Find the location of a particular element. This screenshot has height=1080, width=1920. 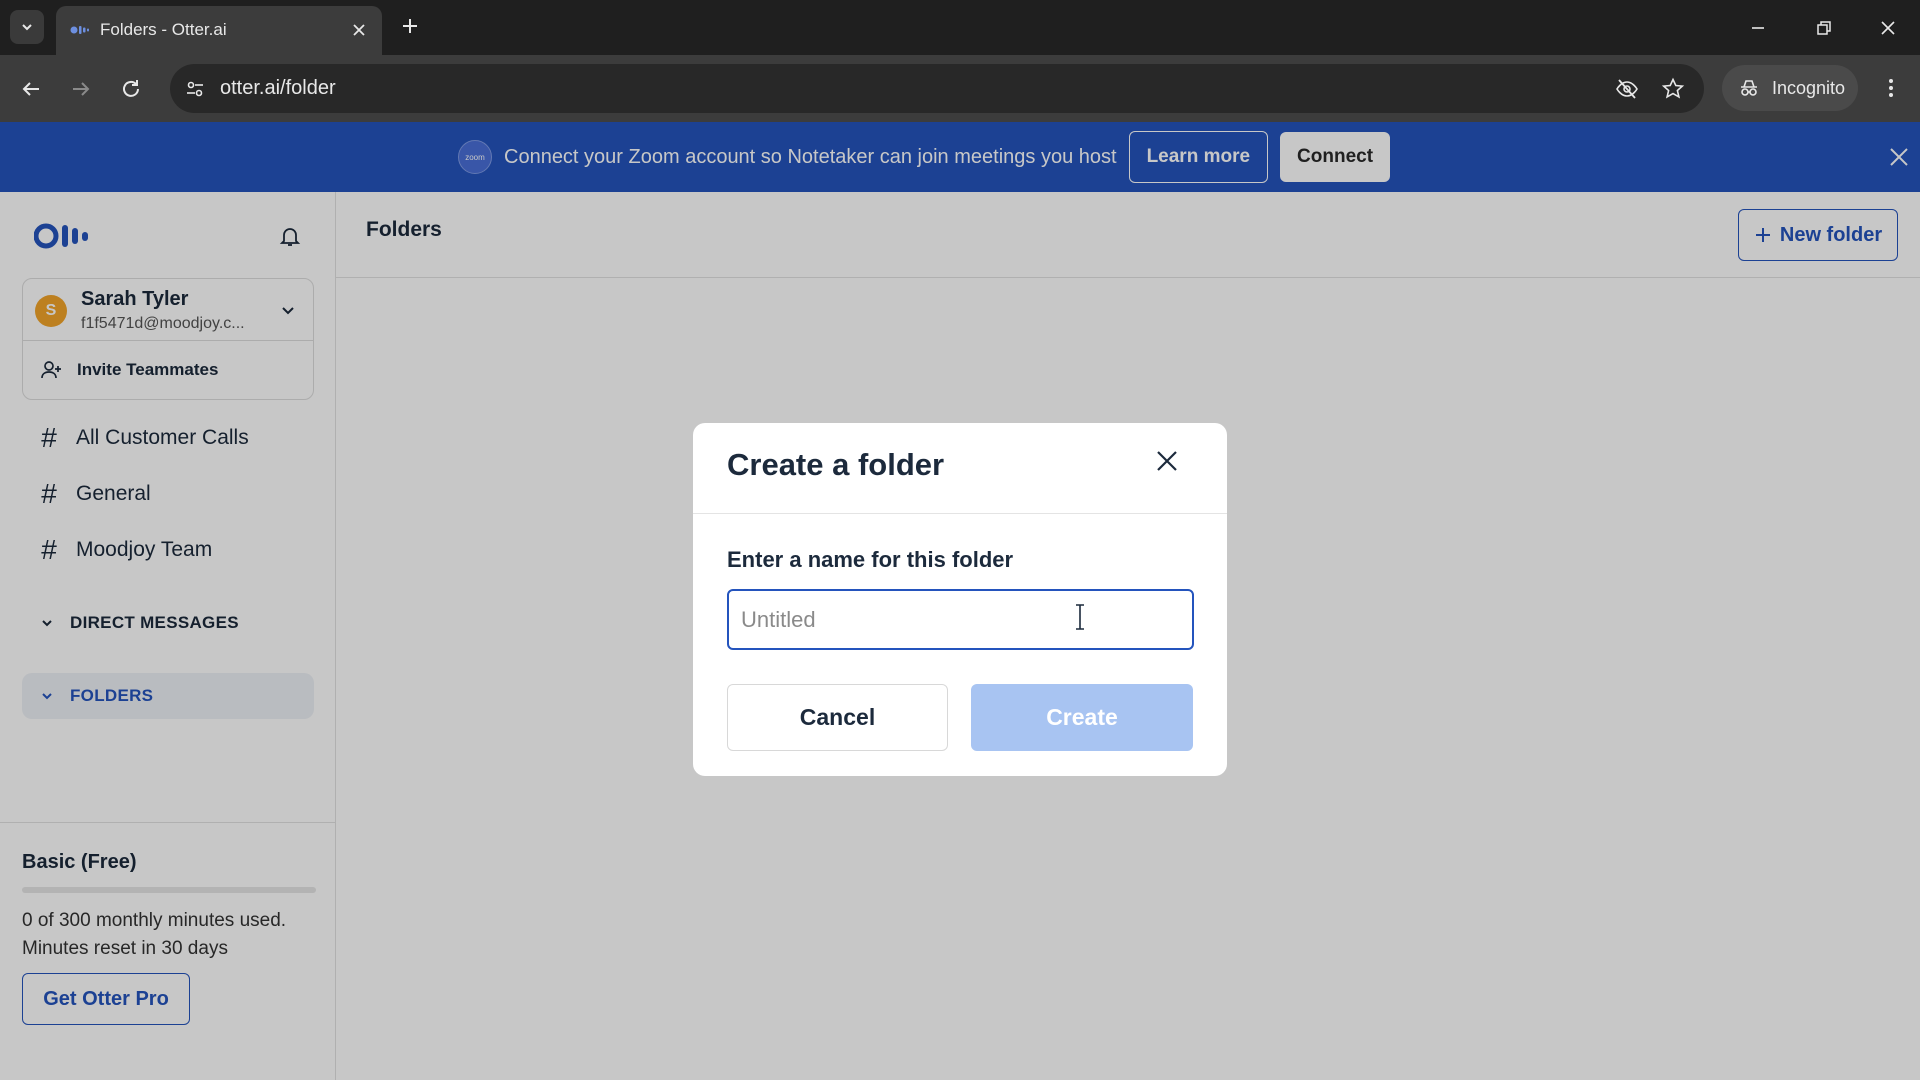

arrow-right-icon is located at coordinates (81, 89).